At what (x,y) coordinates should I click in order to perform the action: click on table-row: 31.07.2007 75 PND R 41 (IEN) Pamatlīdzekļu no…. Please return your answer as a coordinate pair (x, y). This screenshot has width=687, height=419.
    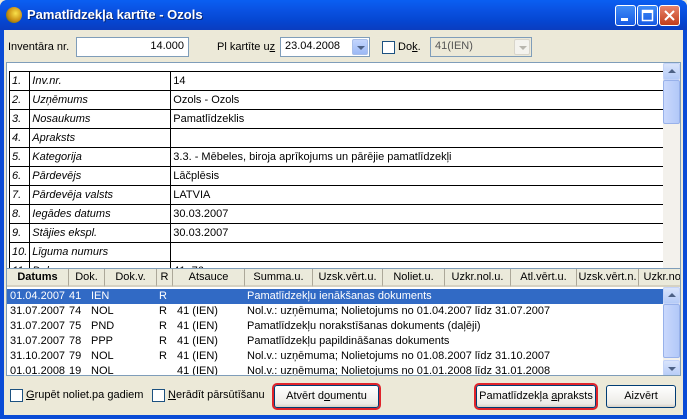
    Looking at the image, I should click on (335, 326).